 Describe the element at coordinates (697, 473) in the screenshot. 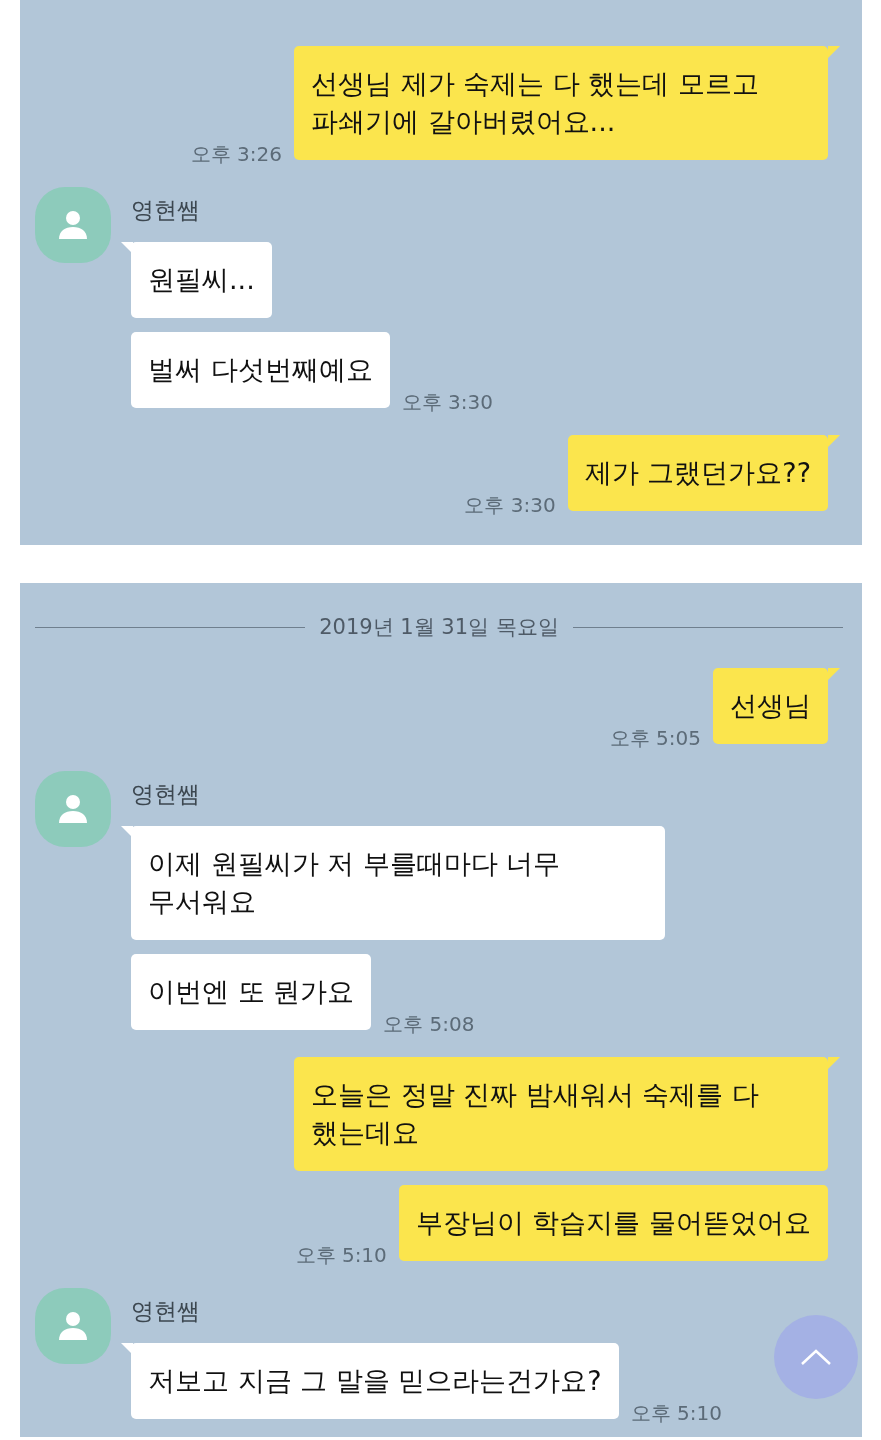

I see `message-bubble: 제가 그랬던가요??` at that location.